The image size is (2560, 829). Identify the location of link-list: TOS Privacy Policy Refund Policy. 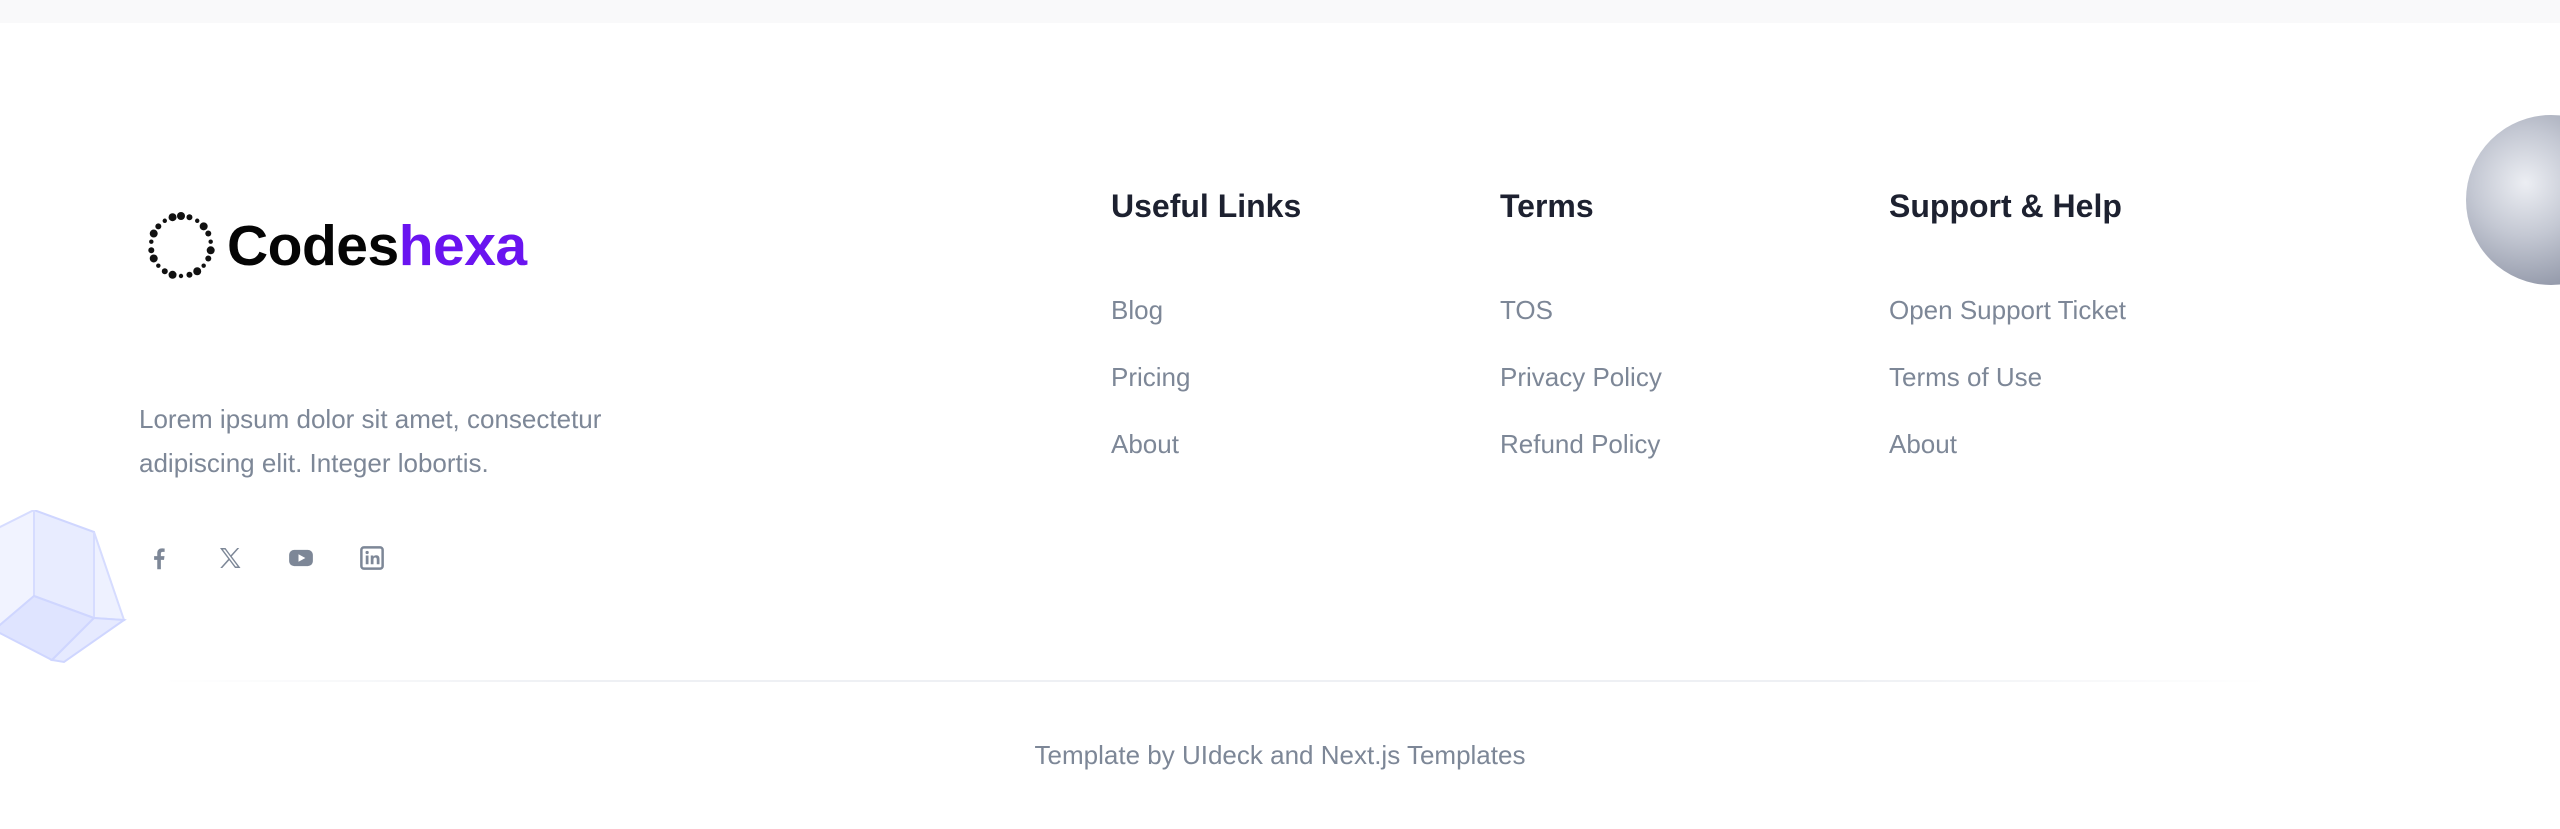
(1581, 377).